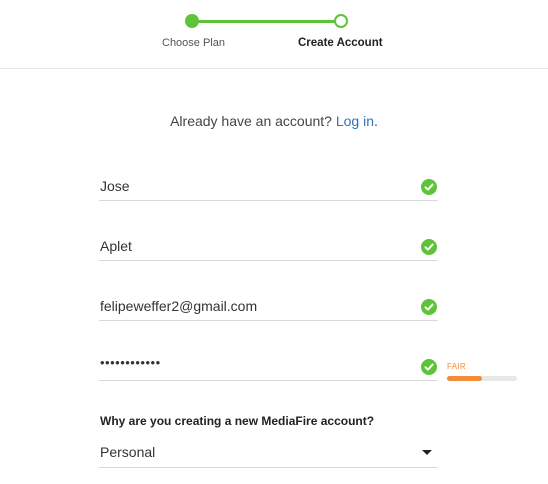 Image resolution: width=548 pixels, height=484 pixels. What do you see at coordinates (130, 362) in the screenshot?
I see `password-value: ••••••••••••` at bounding box center [130, 362].